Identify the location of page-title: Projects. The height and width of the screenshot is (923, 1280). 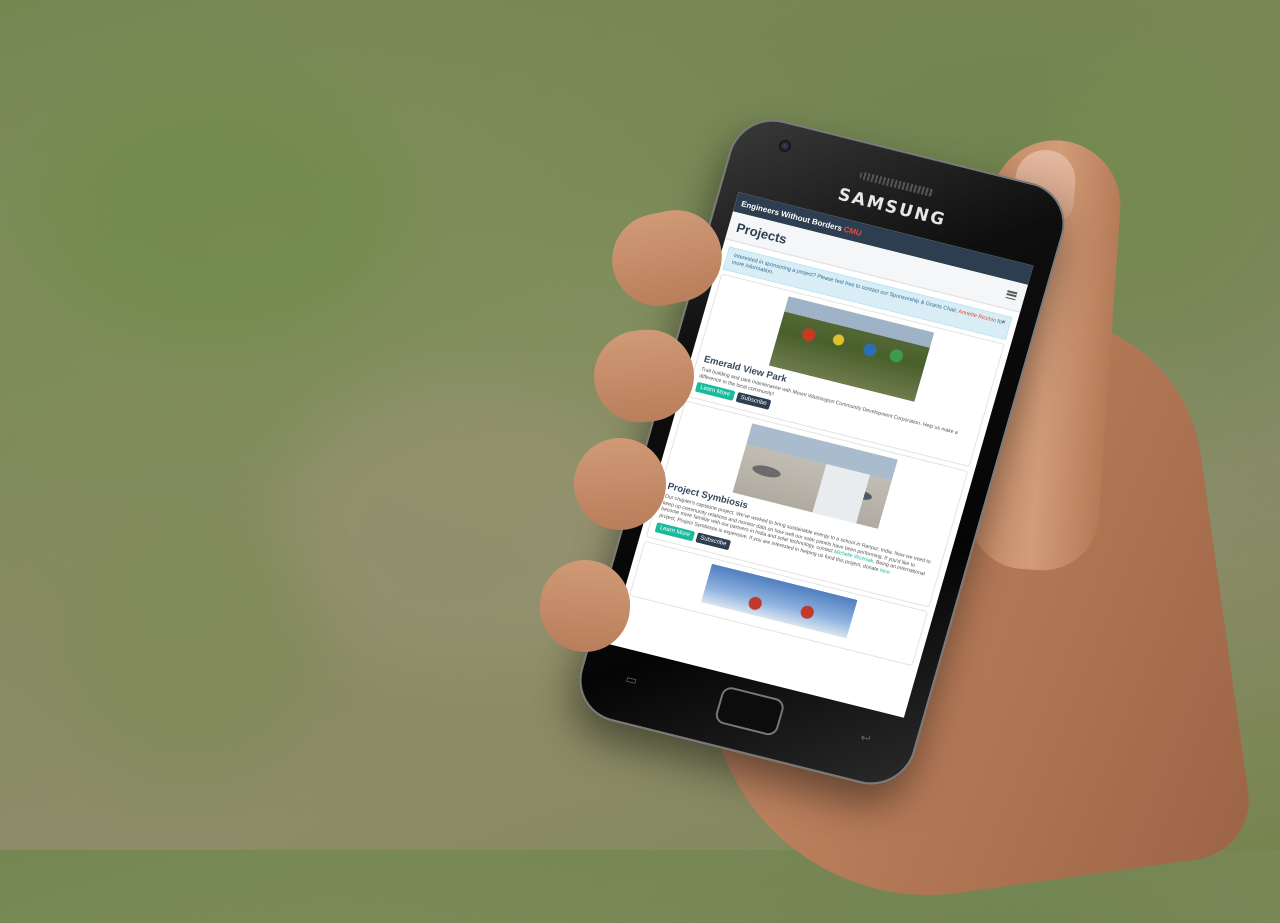
(761, 233).